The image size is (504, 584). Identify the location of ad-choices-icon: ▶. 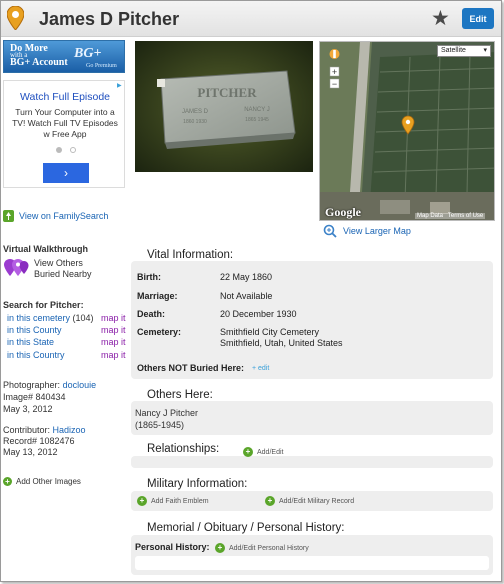
(119, 85).